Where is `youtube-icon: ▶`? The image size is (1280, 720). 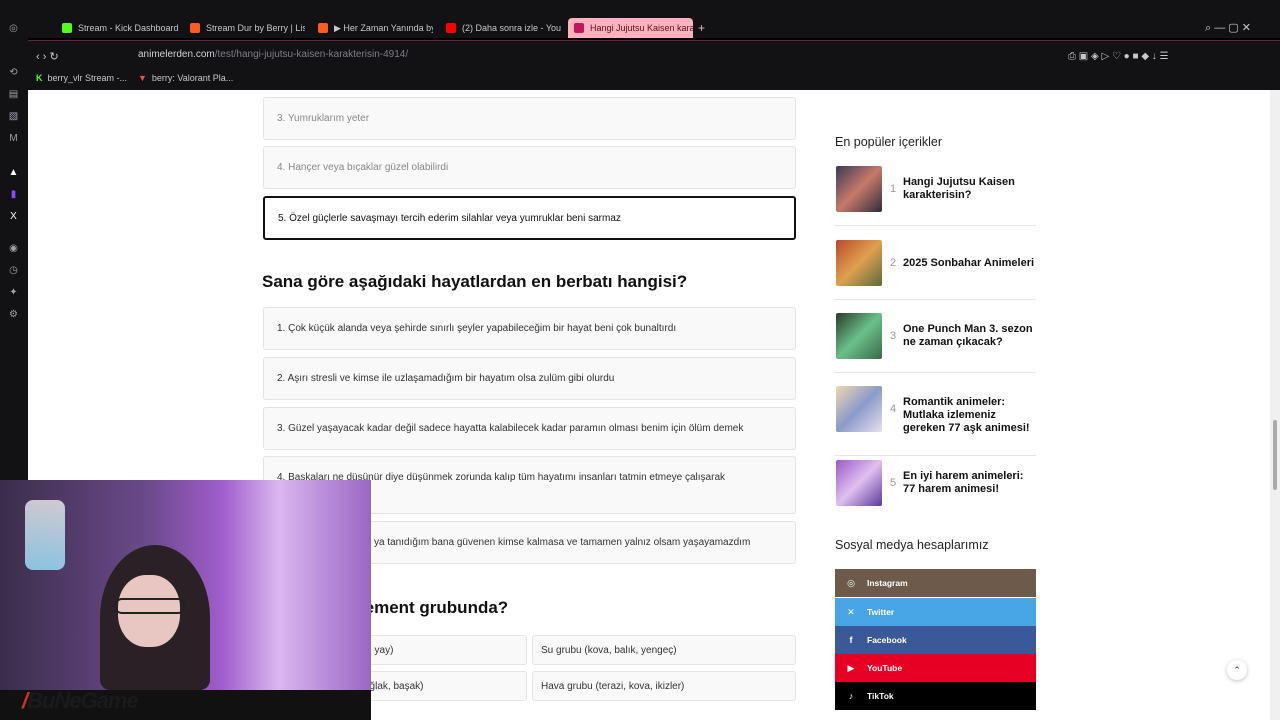
youtube-icon: ▶ is located at coordinates (851, 668).